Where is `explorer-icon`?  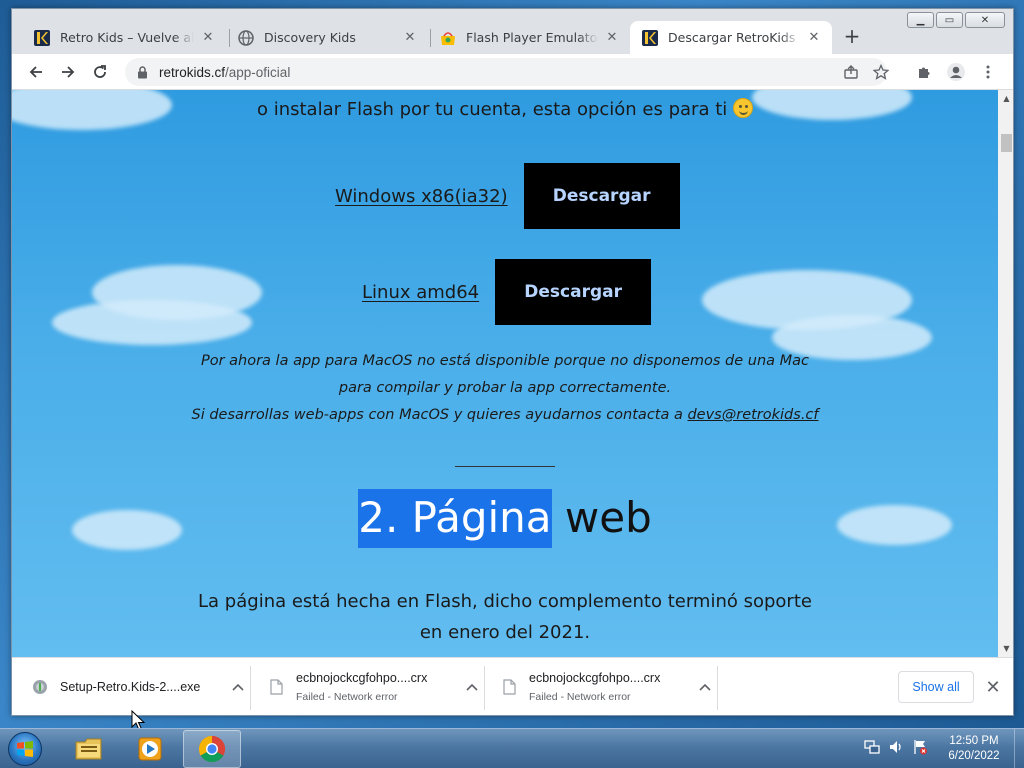 explorer-icon is located at coordinates (88, 749).